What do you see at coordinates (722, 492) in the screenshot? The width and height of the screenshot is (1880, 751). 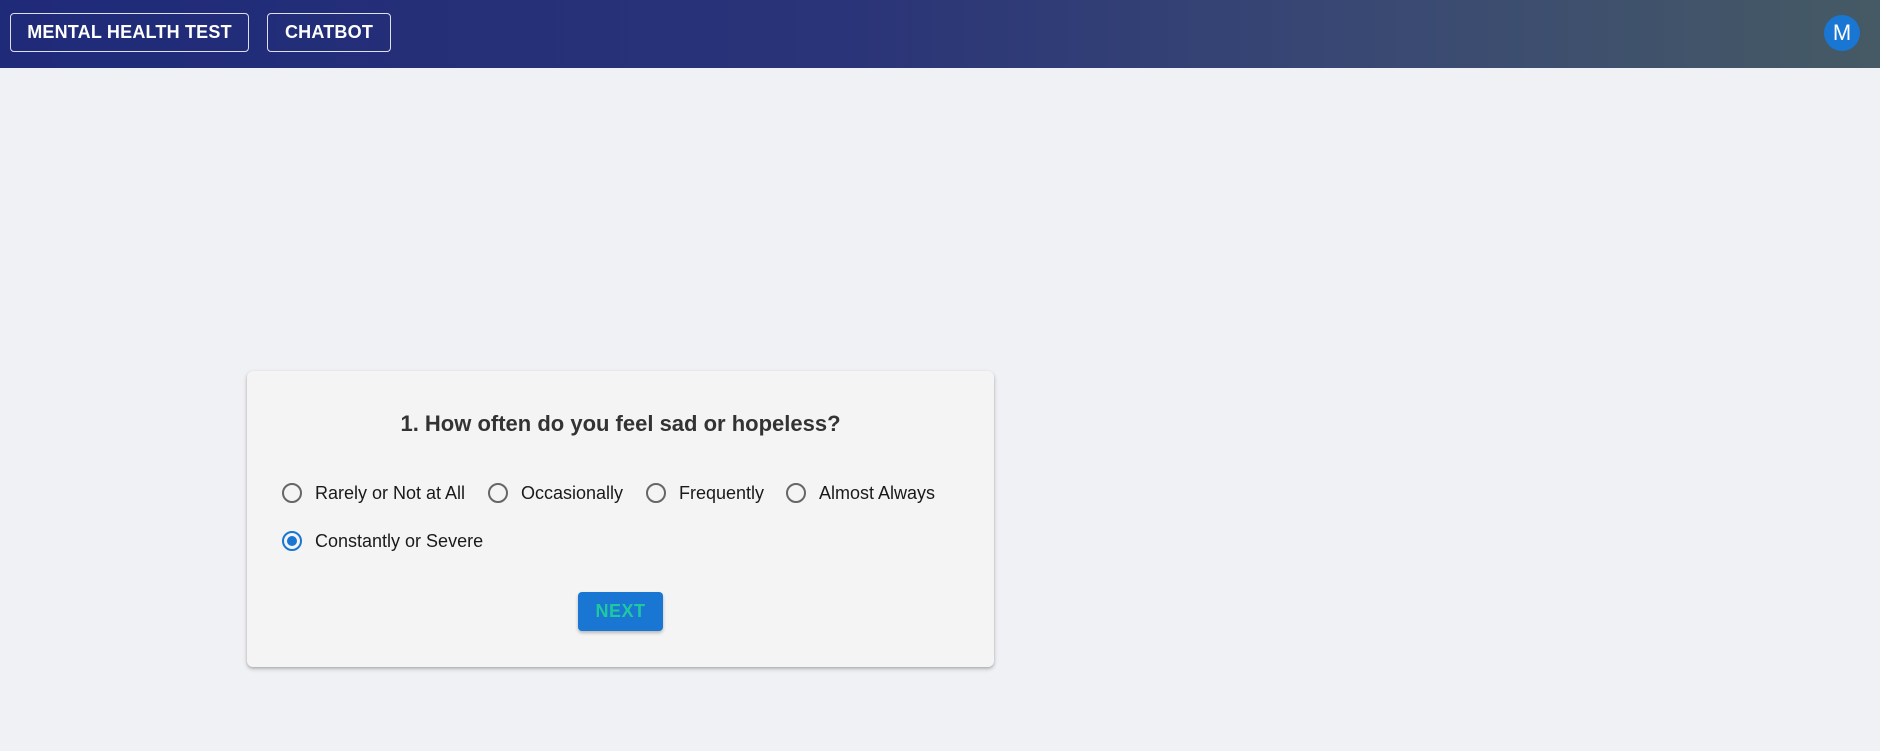 I see `option-label: Frequently` at bounding box center [722, 492].